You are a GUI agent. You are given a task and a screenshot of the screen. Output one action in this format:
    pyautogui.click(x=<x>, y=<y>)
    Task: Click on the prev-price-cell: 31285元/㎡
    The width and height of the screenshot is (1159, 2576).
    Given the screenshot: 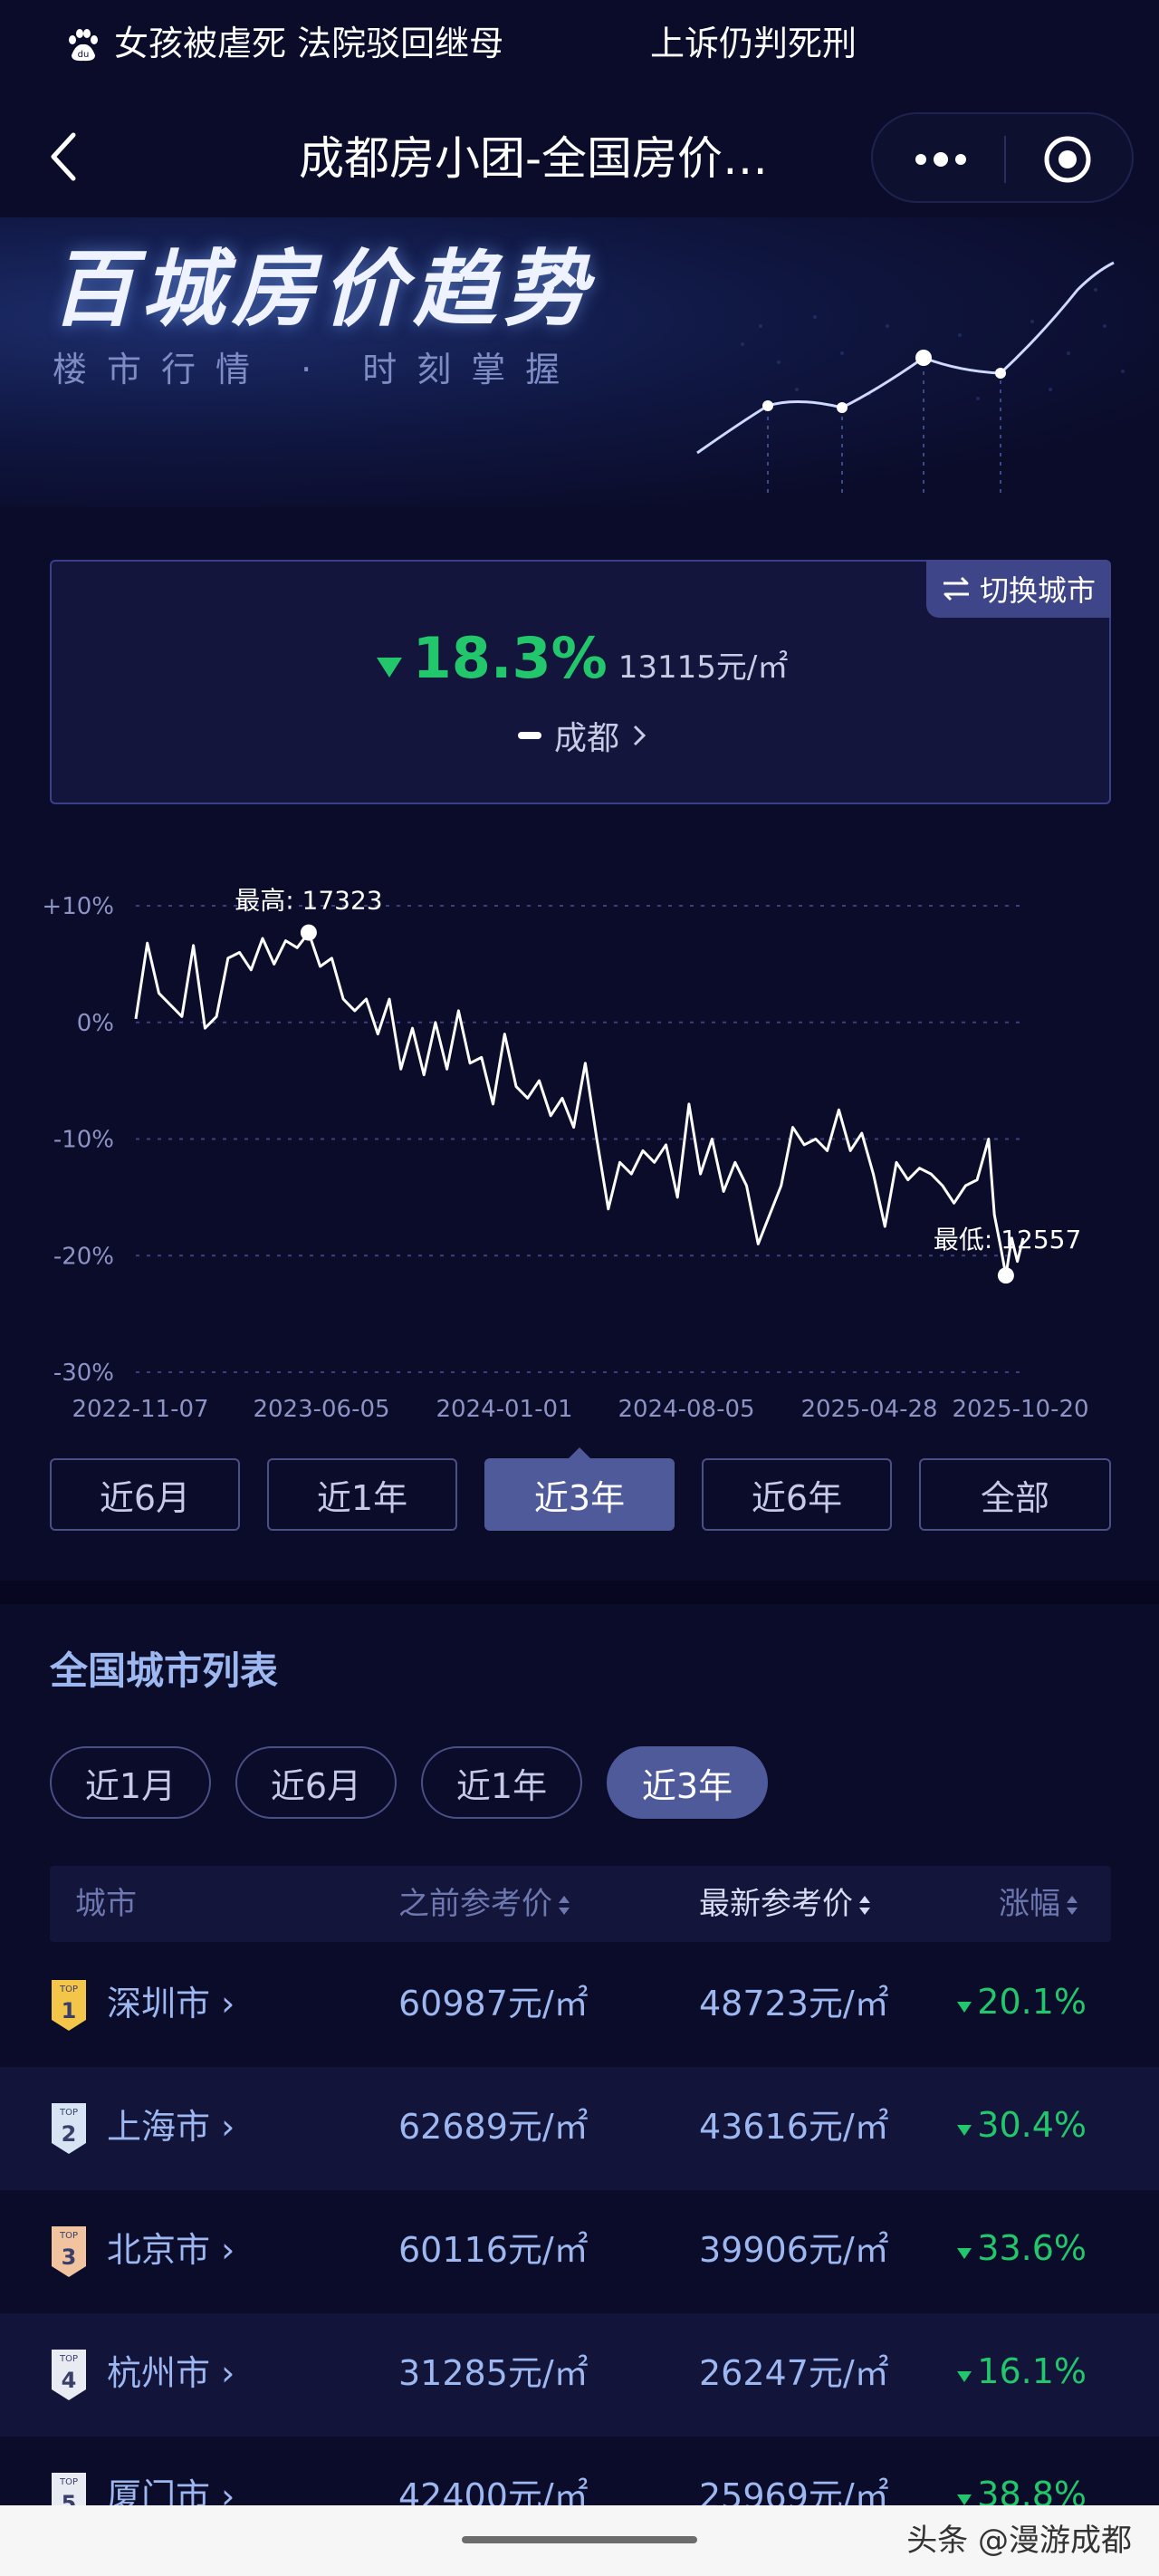 What is the action you would take?
    pyautogui.click(x=493, y=2373)
    